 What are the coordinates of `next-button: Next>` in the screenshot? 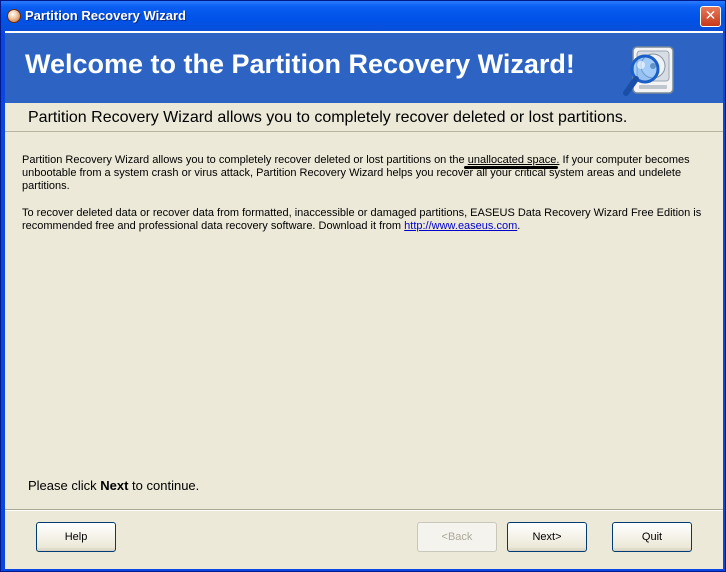 It's located at (547, 537).